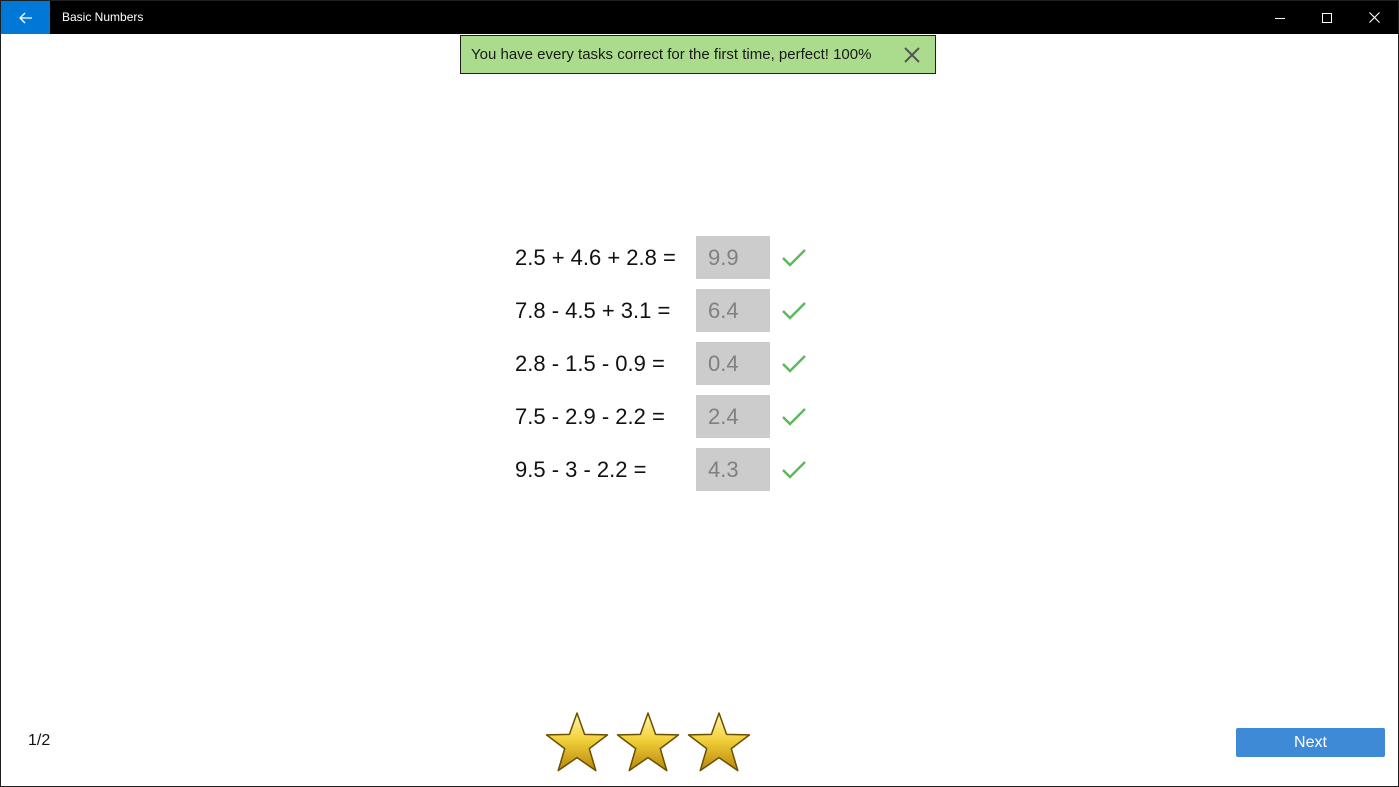 Image resolution: width=1399 pixels, height=787 pixels. I want to click on back-arrow-icon, so click(25, 17).